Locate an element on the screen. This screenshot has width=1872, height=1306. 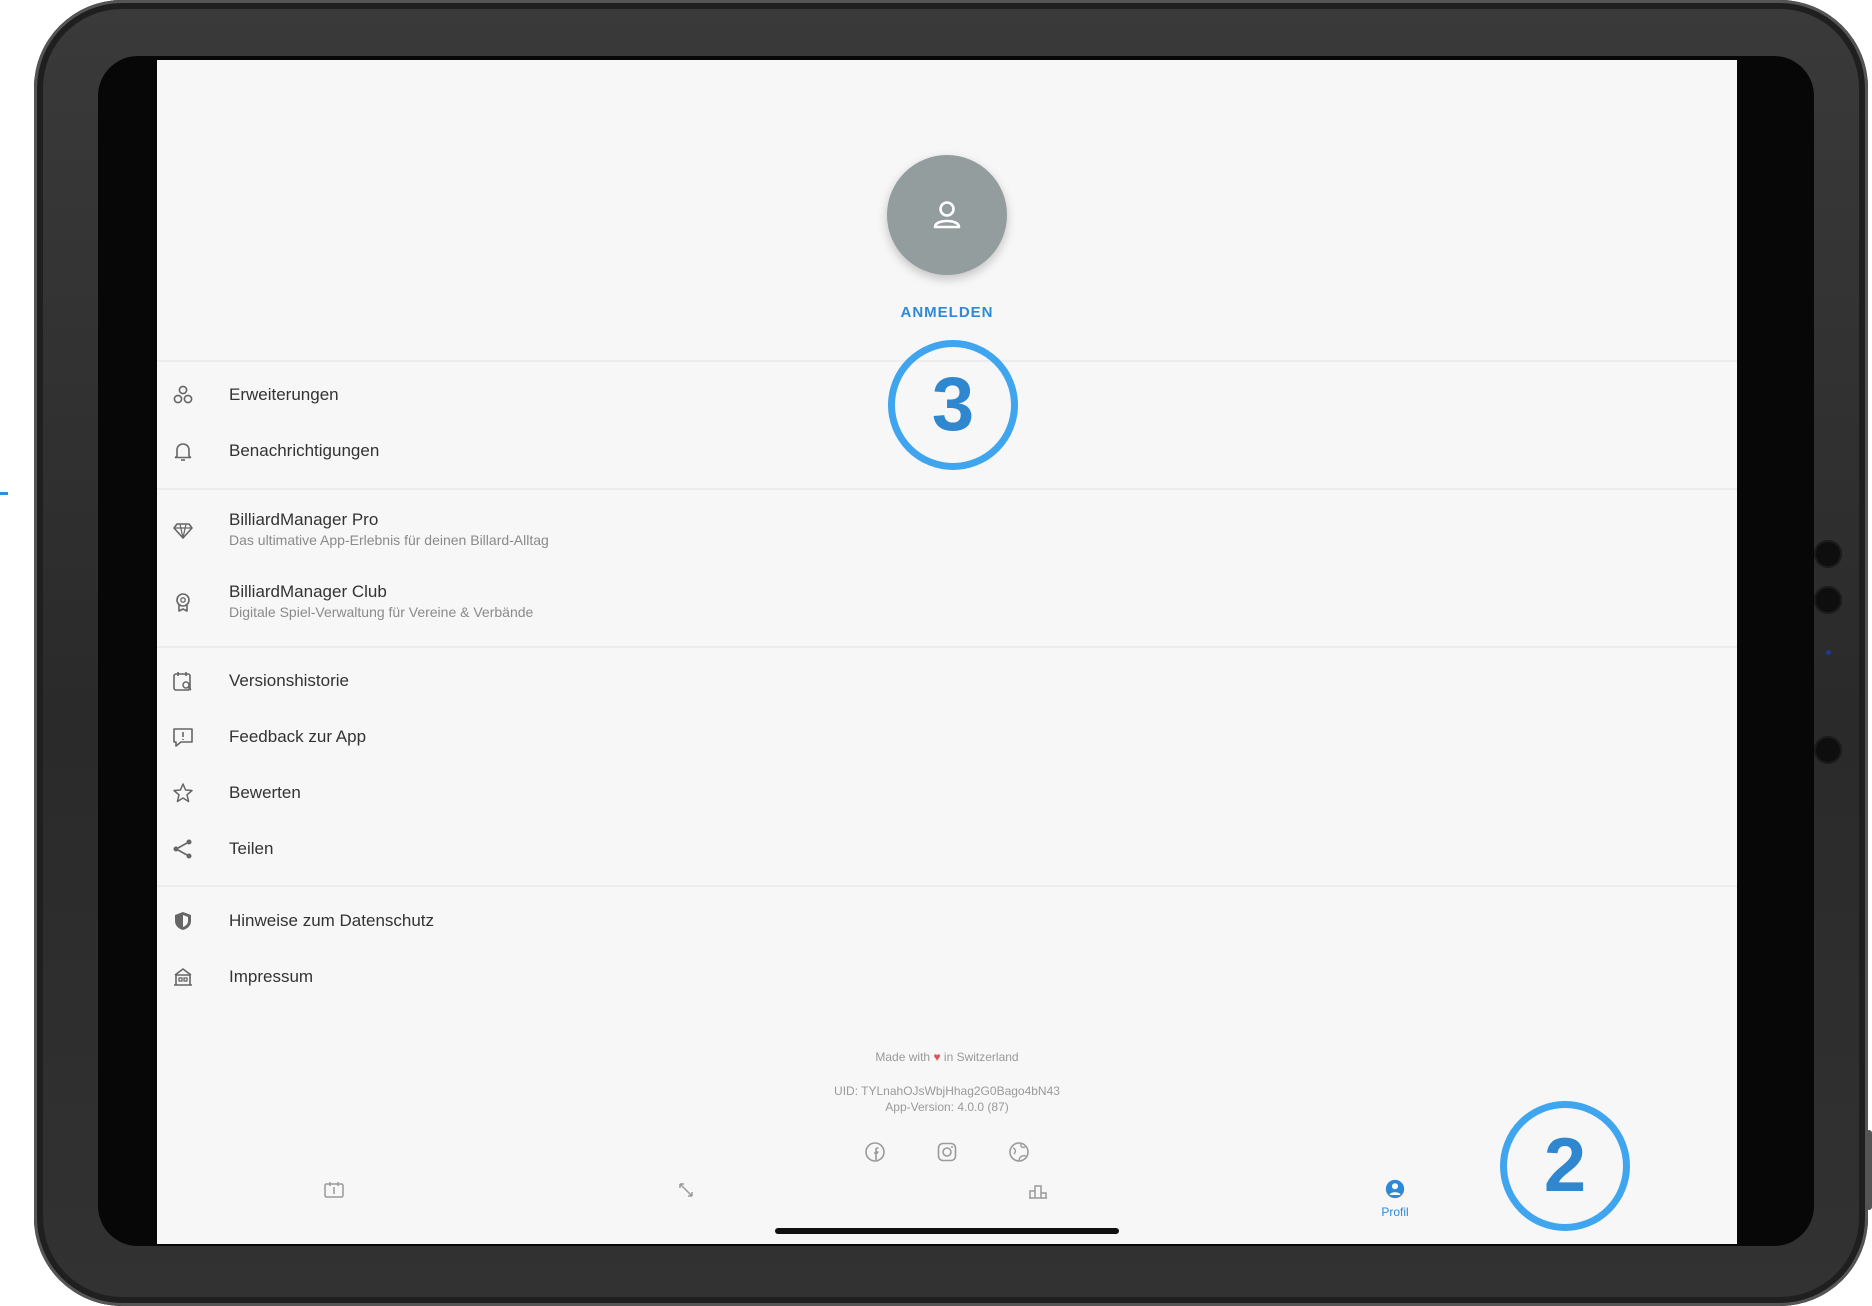
menu-item-feedback: Feedback zur App is located at coordinates (947, 737).